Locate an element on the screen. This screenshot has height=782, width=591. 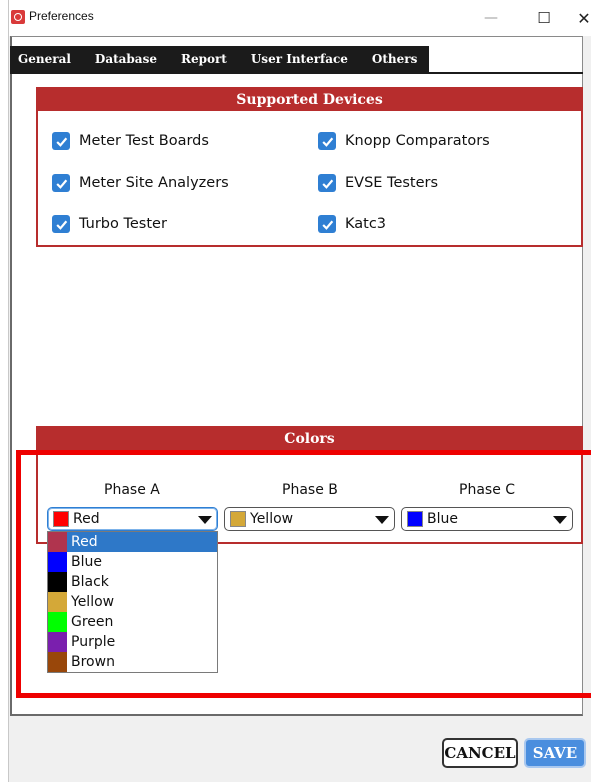
device-katc3: Katc3 is located at coordinates (352, 224).